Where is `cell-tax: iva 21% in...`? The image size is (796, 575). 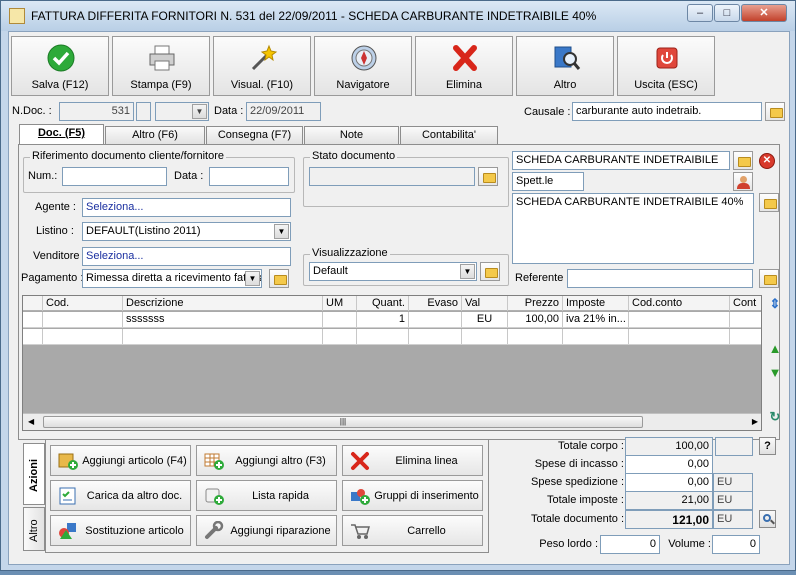
cell-tax: iva 21% in... is located at coordinates (596, 319).